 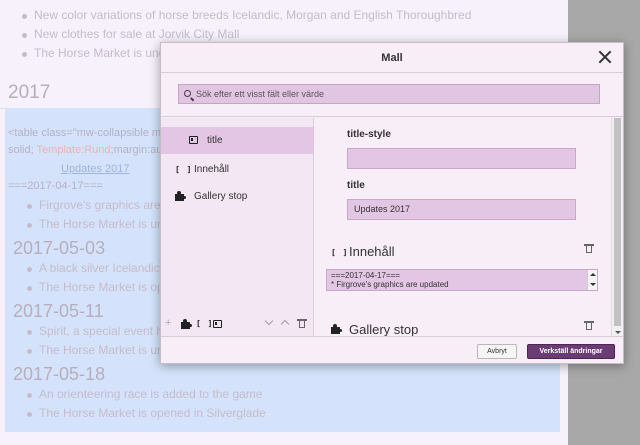 What do you see at coordinates (138, 150) in the screenshot?
I see `code-text: ;margin:aut` at bounding box center [138, 150].